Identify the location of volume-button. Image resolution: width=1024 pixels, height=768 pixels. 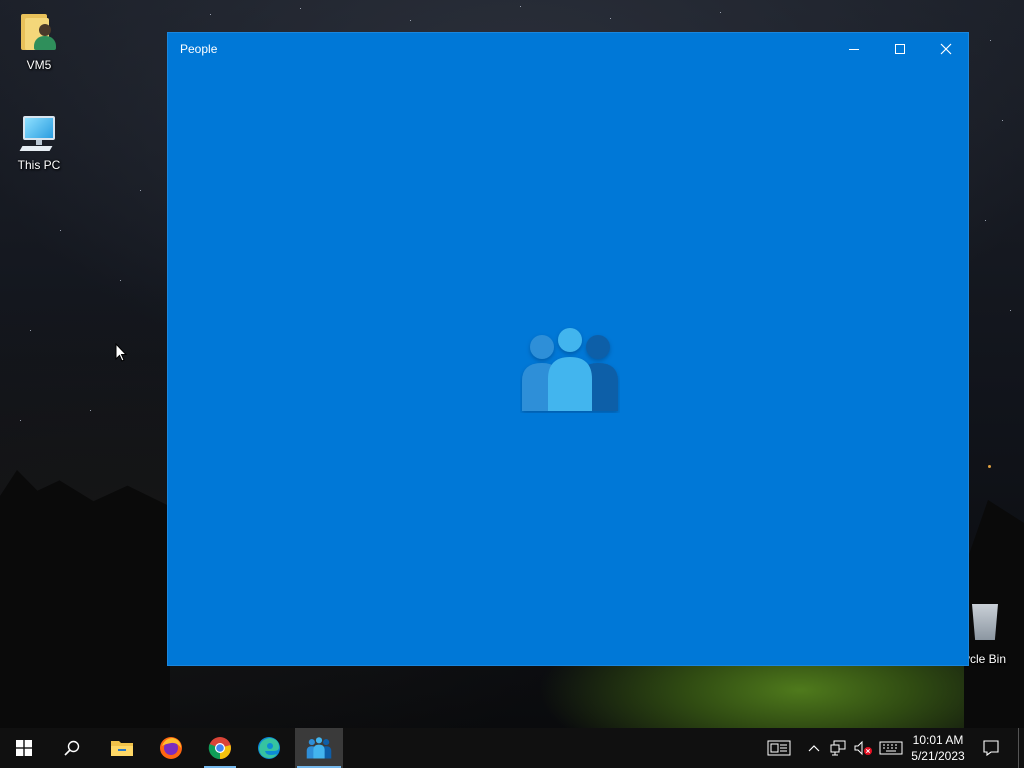
(863, 748).